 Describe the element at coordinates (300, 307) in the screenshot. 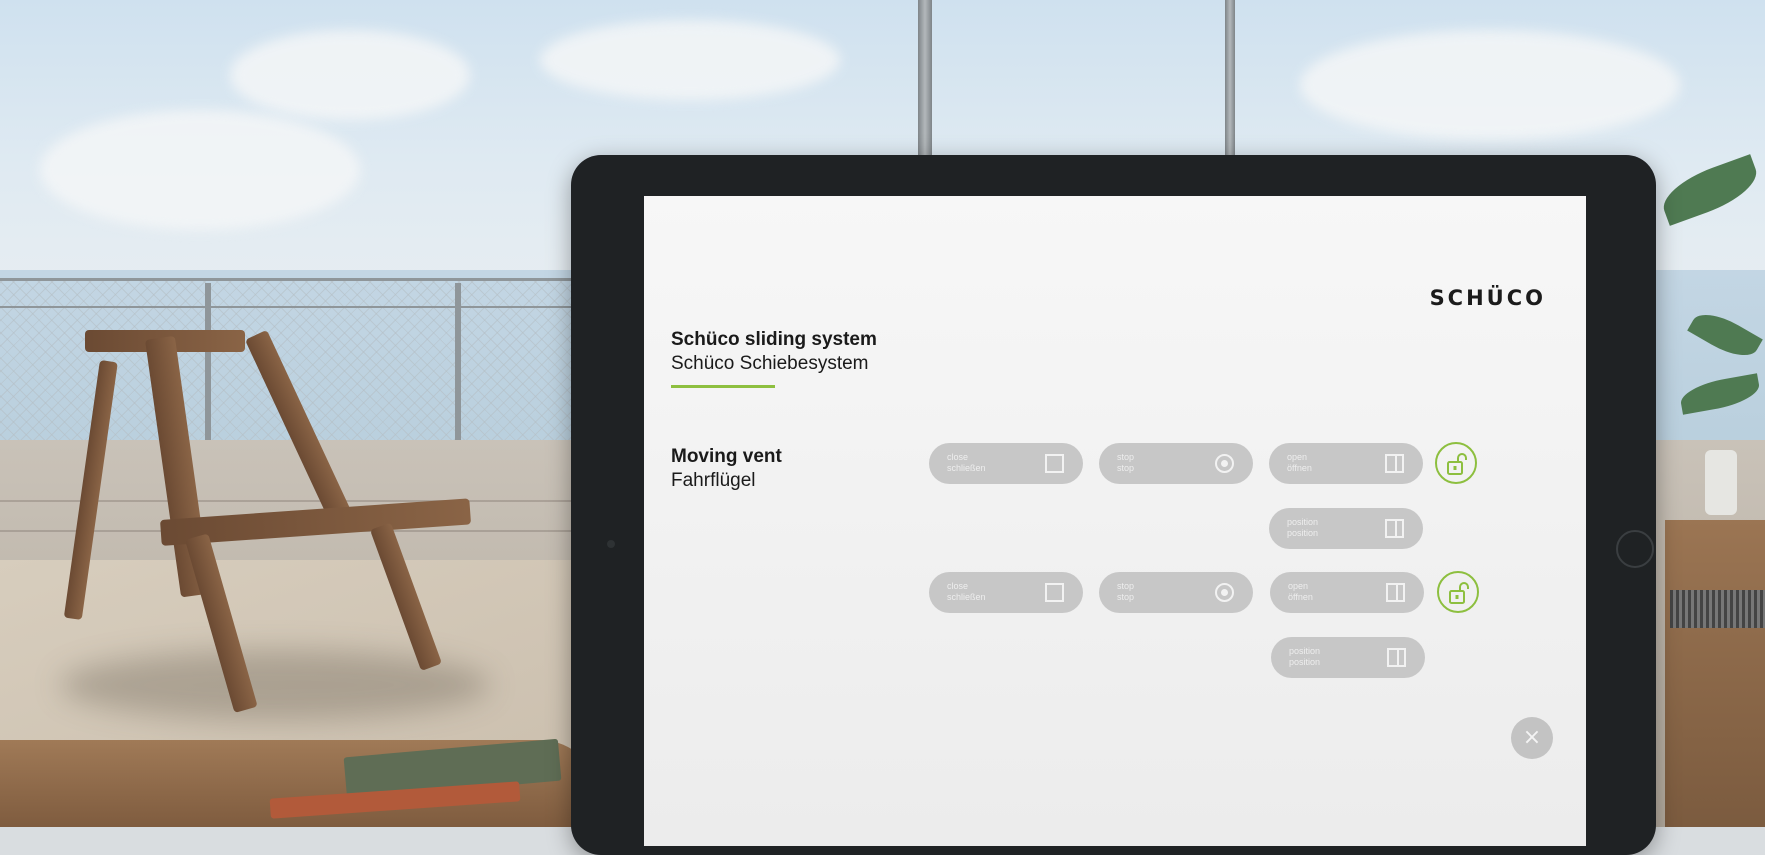

I see `railing-bar` at that location.